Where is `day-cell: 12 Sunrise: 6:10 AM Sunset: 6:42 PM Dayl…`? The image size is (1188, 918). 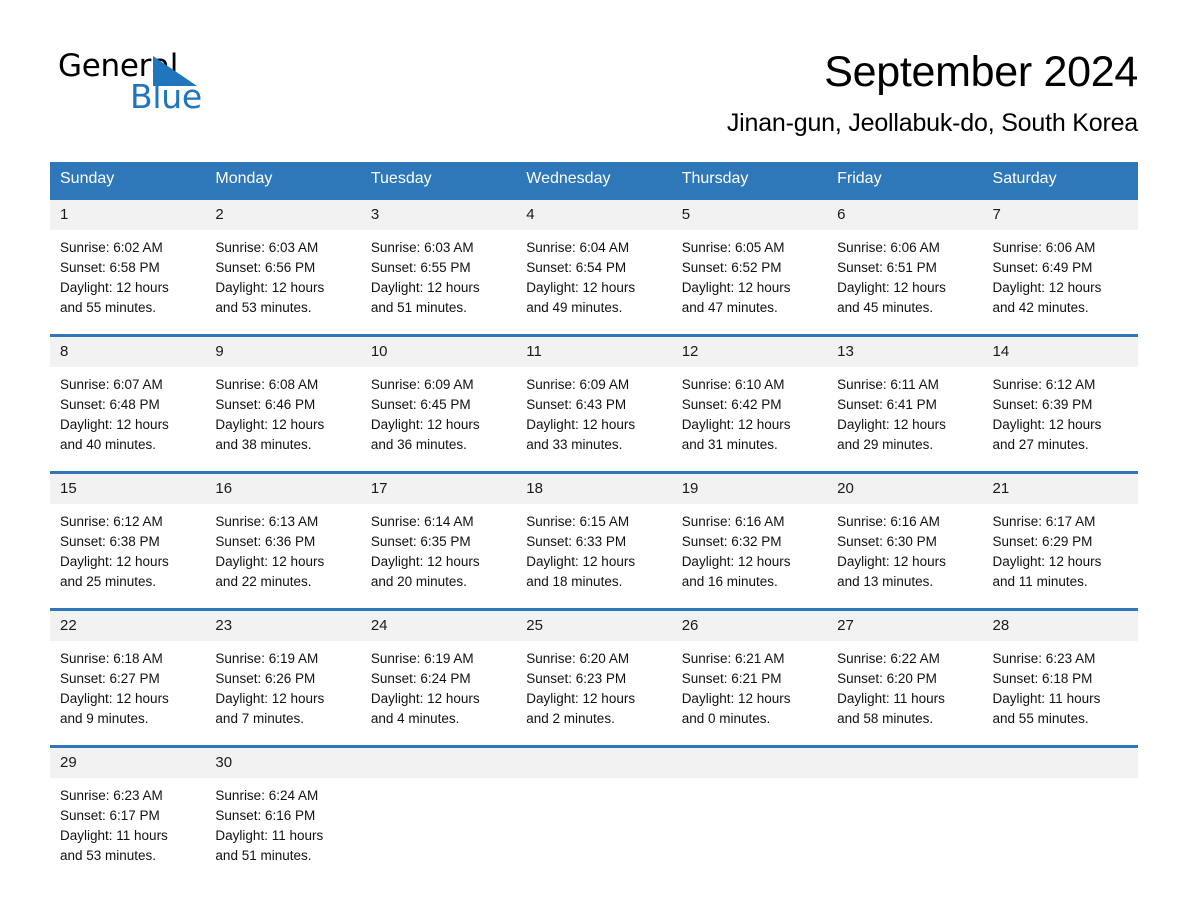 day-cell: 12 Sunrise: 6:10 AM Sunset: 6:42 PM Dayl… is located at coordinates (749, 403).